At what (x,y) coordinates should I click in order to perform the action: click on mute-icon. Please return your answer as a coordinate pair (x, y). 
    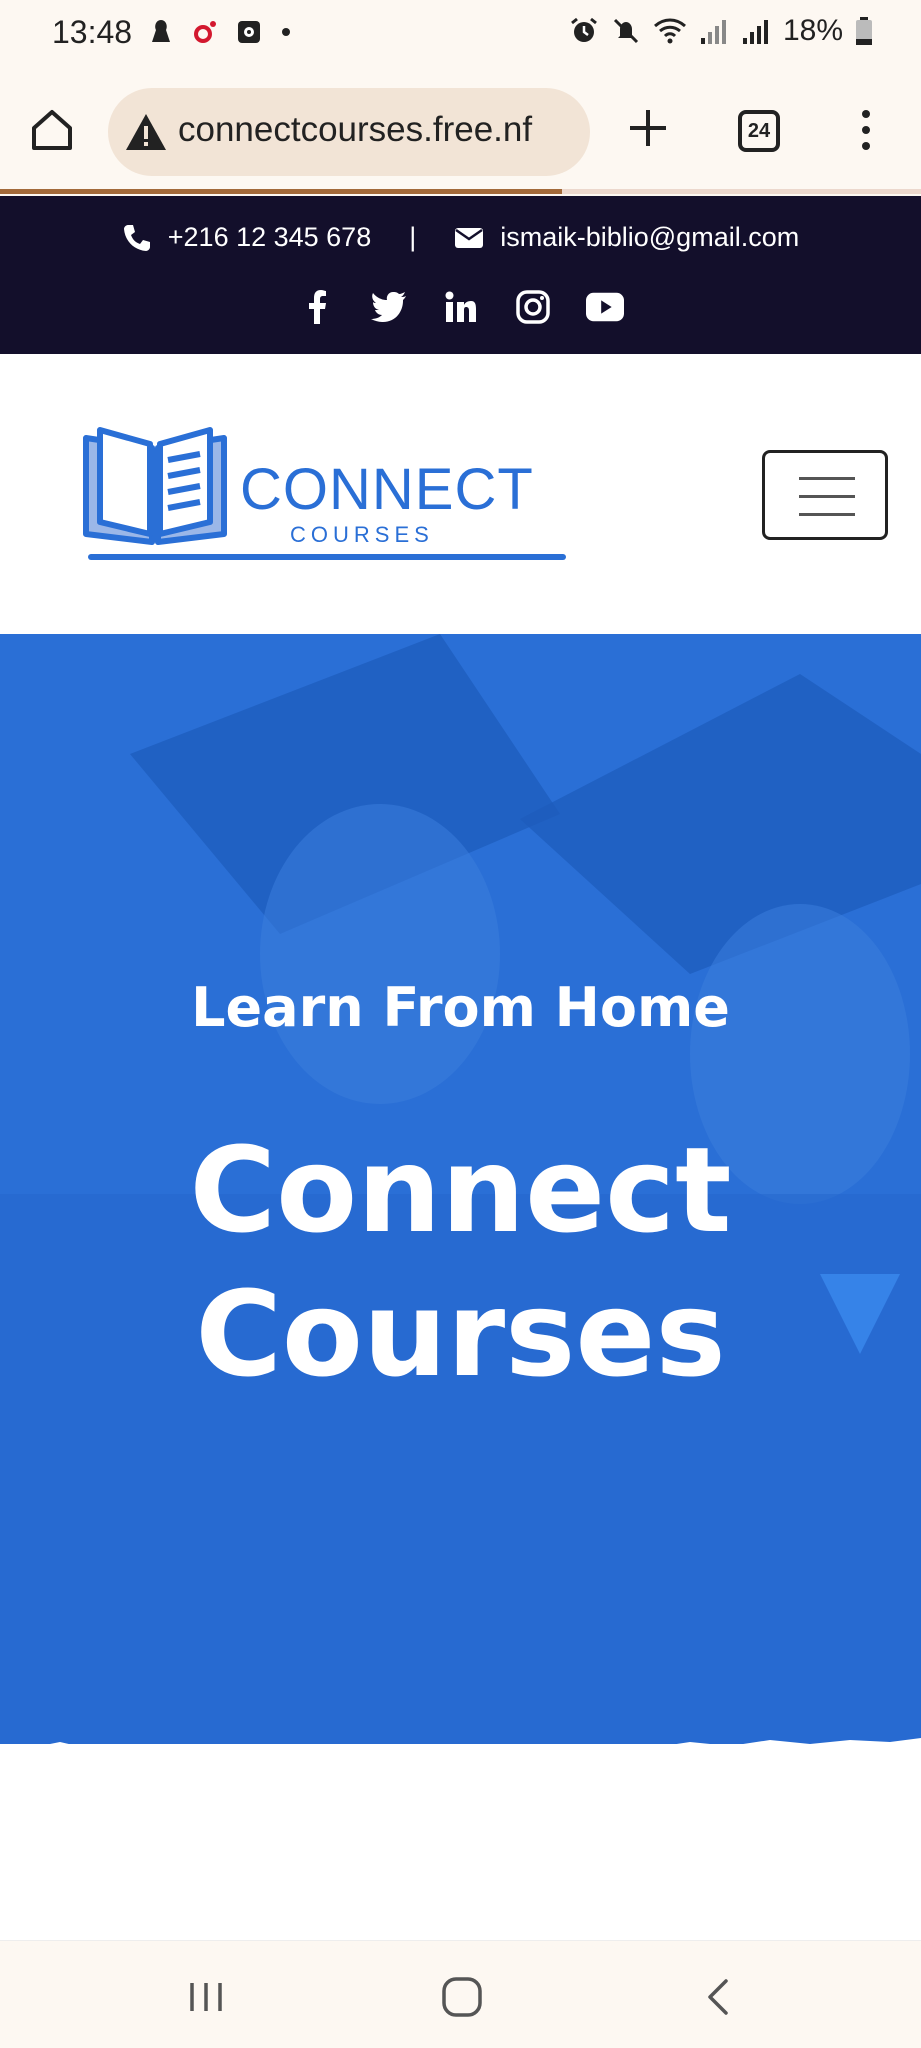
    Looking at the image, I should click on (626, 31).